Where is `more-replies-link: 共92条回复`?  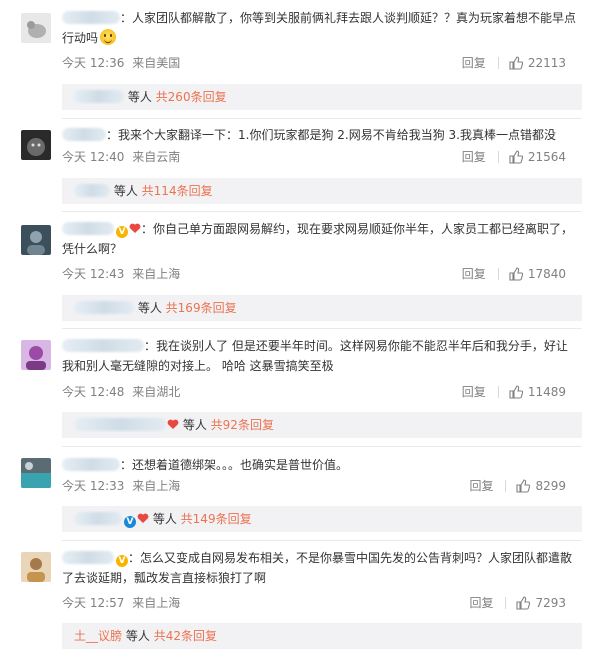
more-replies-link: 共92条回复 is located at coordinates (242, 425).